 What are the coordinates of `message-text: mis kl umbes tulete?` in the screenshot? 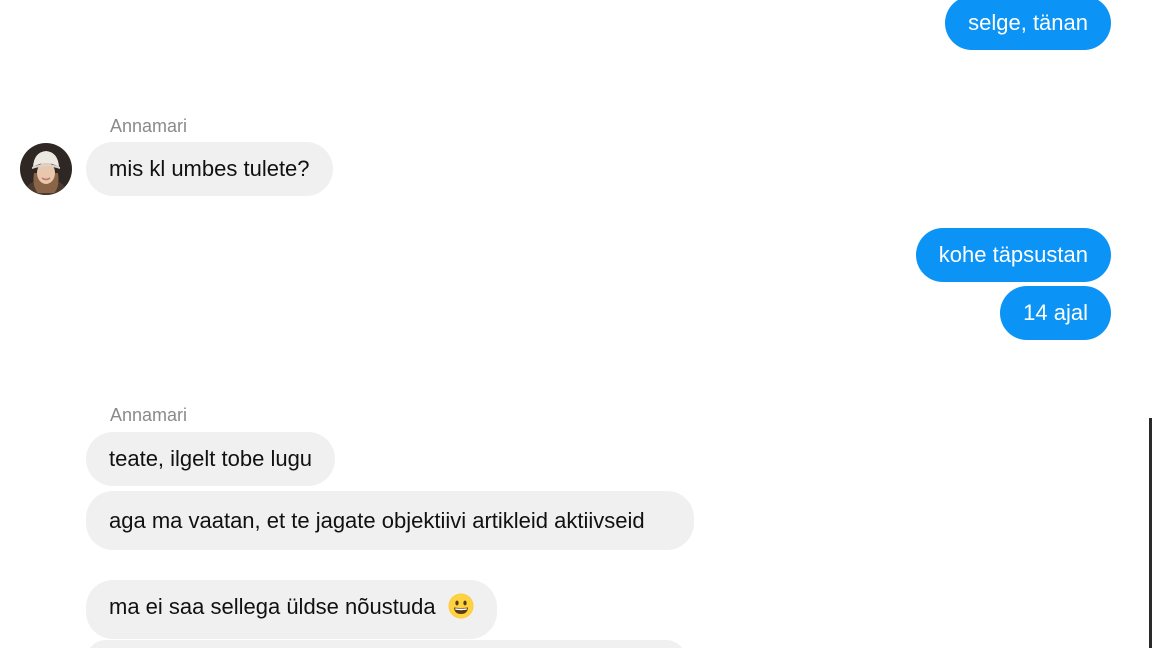 It's located at (209, 168).